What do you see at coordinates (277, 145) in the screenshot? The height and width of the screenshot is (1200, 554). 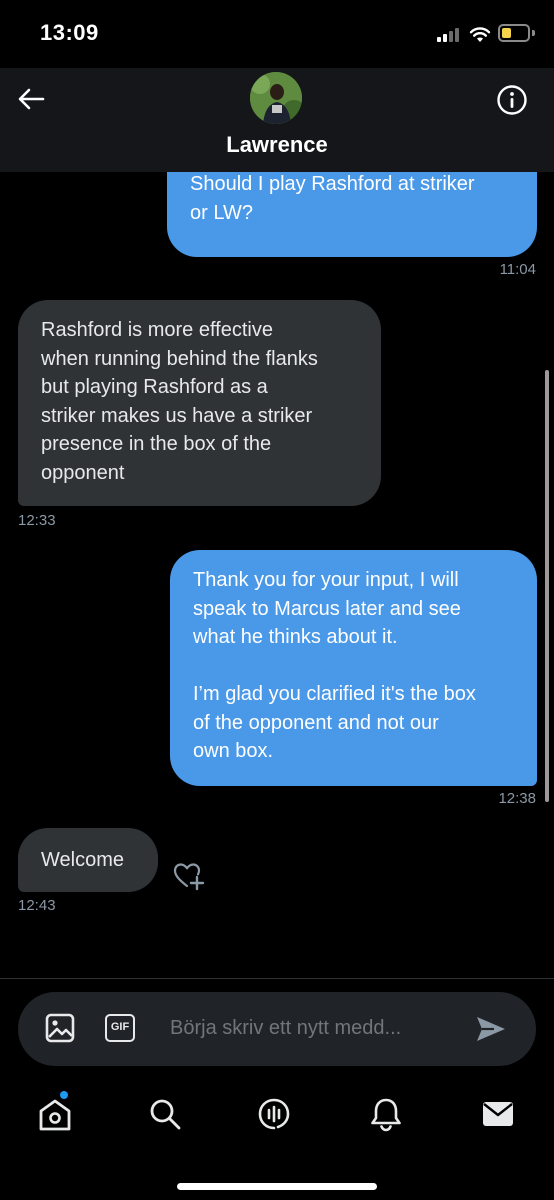 I see `contact-name: Lawrence` at bounding box center [277, 145].